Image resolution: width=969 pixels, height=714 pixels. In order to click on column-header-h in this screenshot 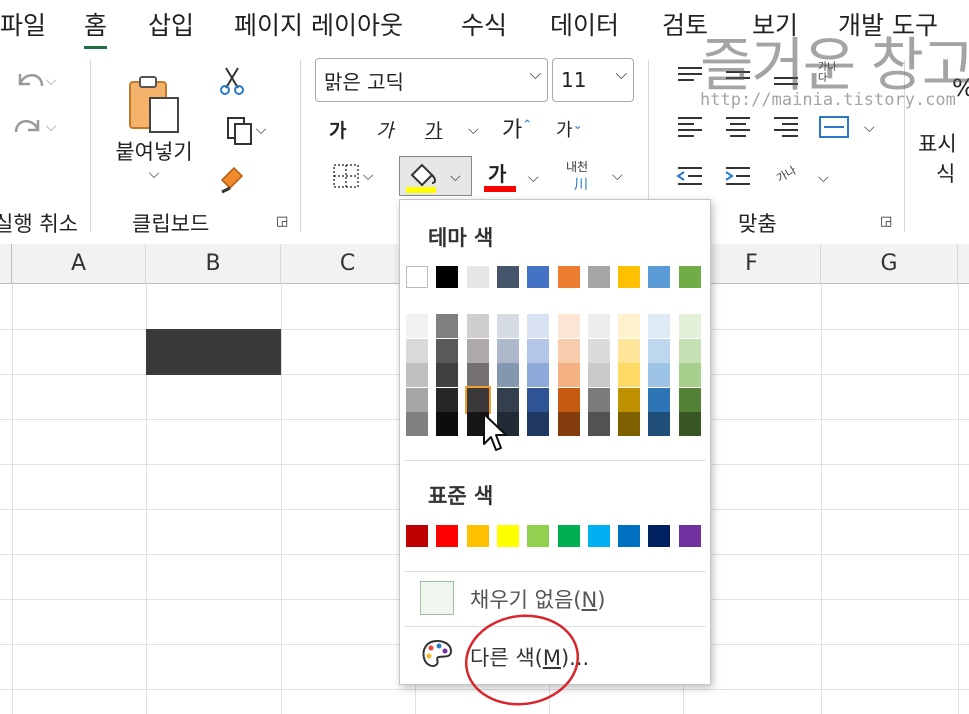, I will do `click(963, 264)`.